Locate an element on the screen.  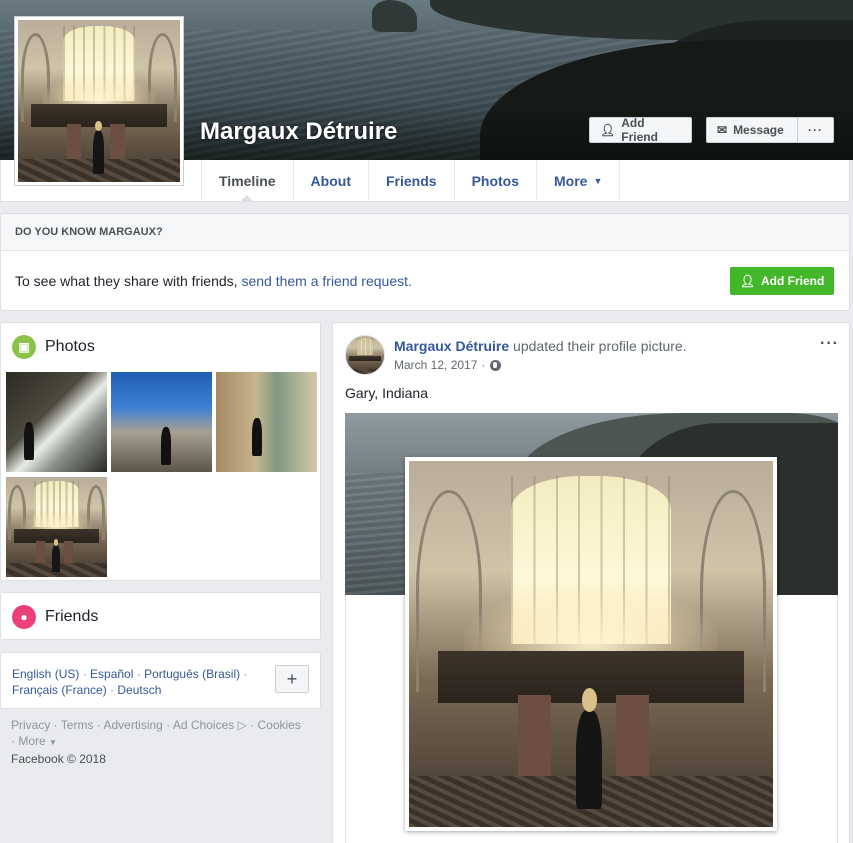
do-you-know-header: DO YOU KNOW MARGAUX? is located at coordinates (425, 232).